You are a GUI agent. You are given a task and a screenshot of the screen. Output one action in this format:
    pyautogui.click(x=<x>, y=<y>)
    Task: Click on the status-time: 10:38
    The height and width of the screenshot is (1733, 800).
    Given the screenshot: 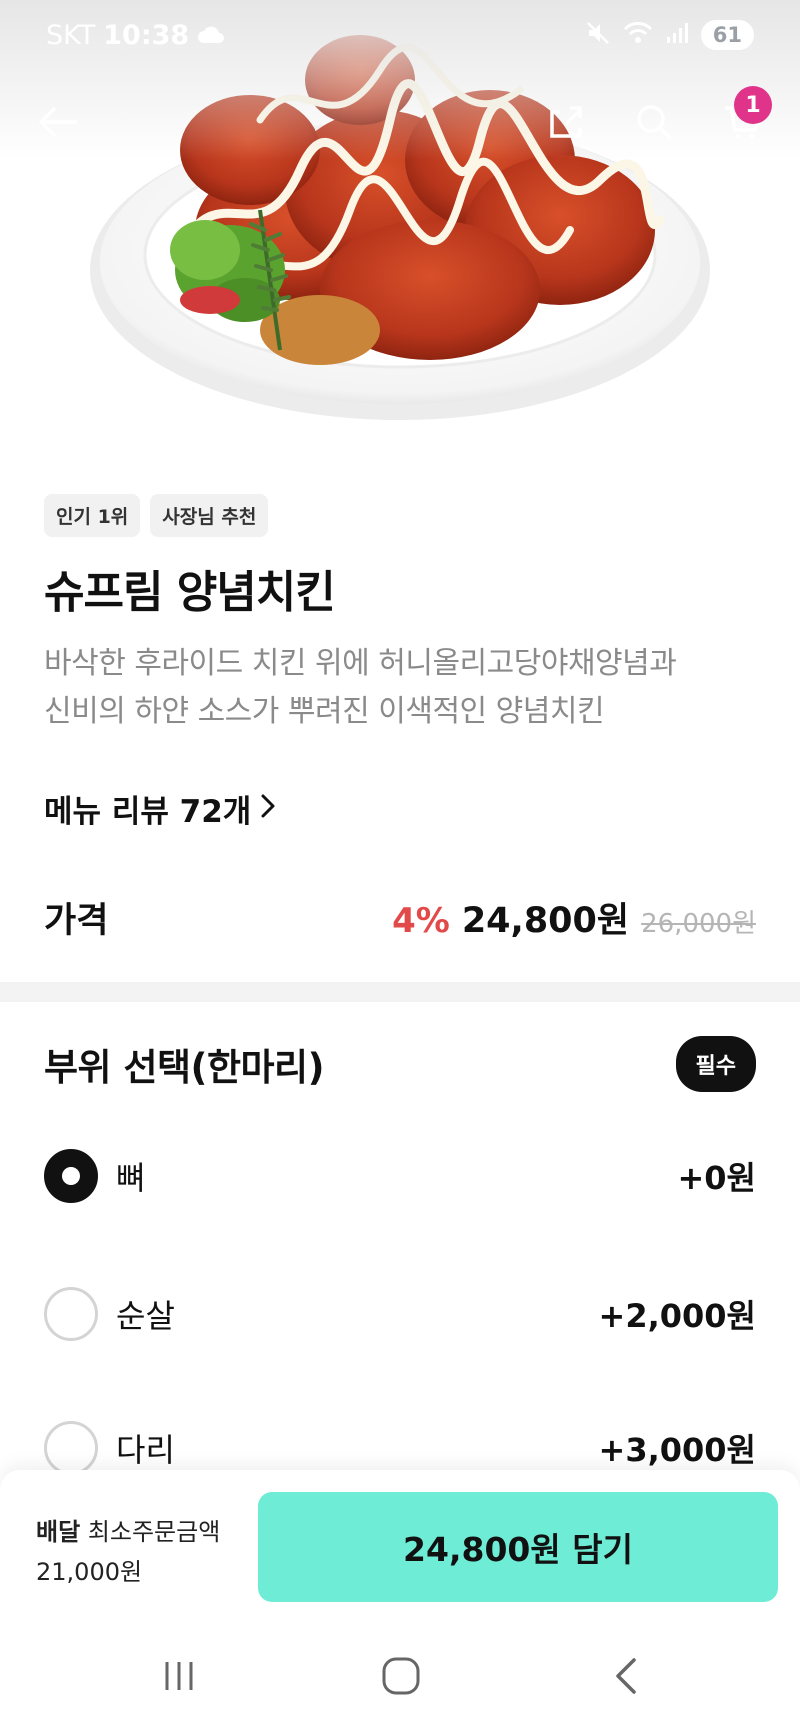 What is the action you would take?
    pyautogui.click(x=146, y=35)
    